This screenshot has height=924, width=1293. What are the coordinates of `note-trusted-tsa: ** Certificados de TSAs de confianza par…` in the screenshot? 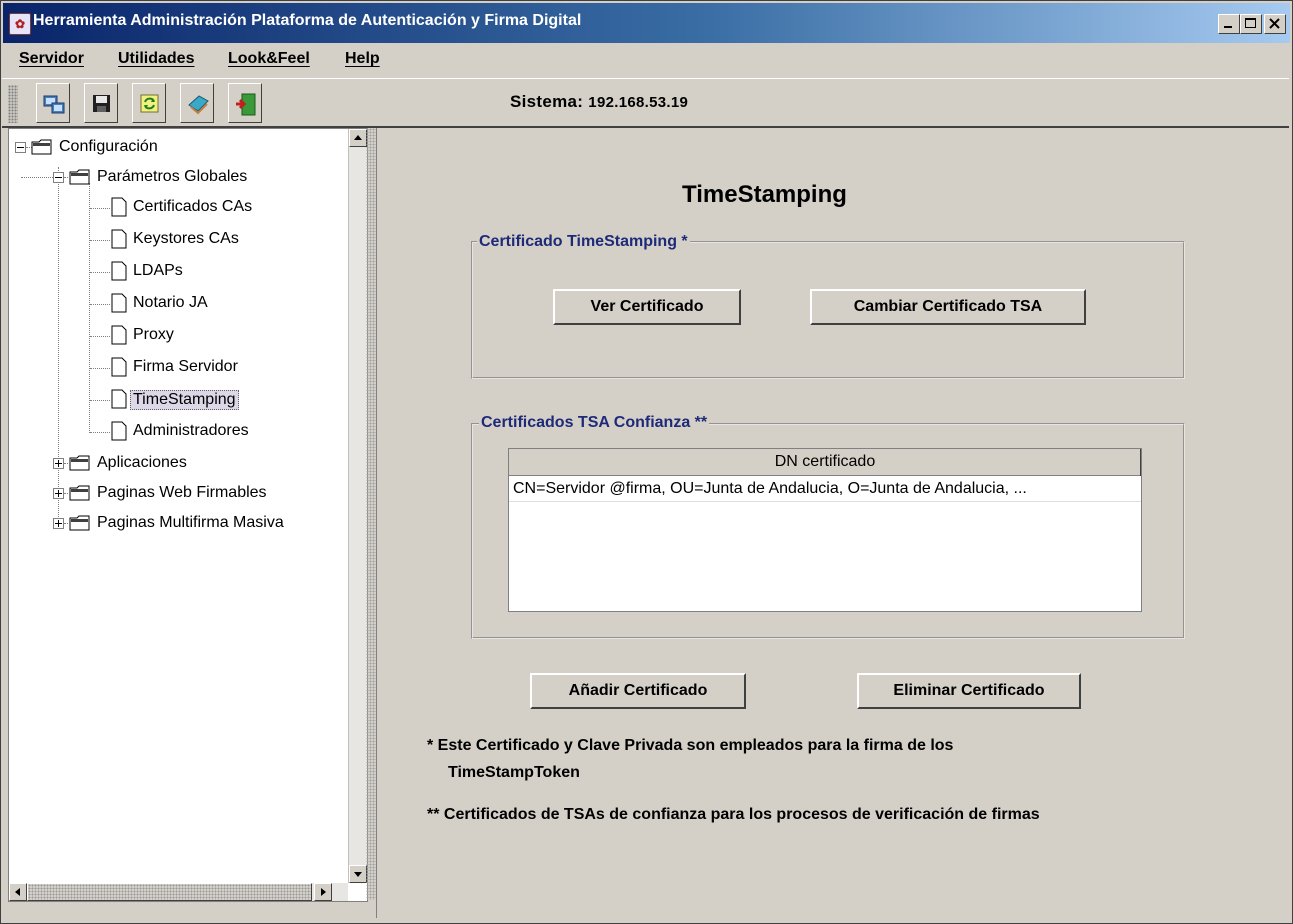 It's located at (733, 814).